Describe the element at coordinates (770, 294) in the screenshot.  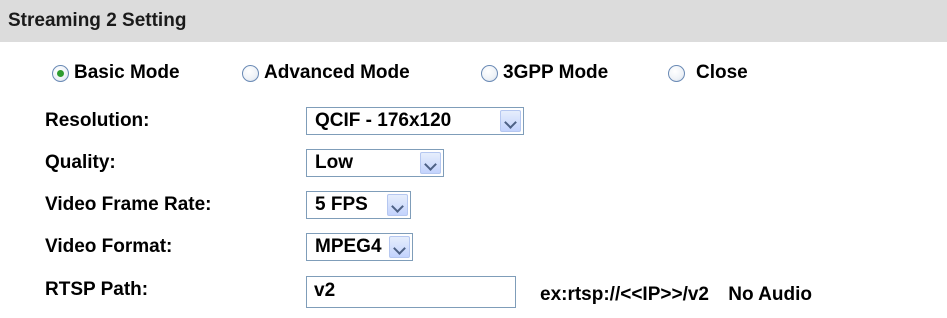
I see `audio-status-text: No Audio` at that location.